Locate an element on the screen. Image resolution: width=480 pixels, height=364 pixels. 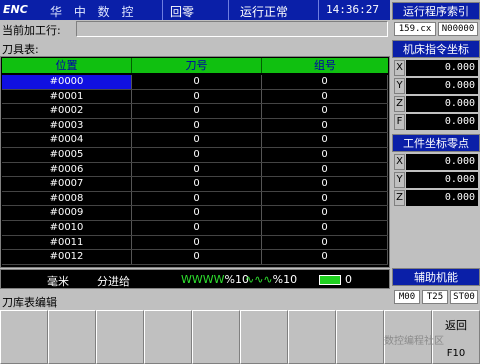
cell-position: #0012 is located at coordinates (67, 257).